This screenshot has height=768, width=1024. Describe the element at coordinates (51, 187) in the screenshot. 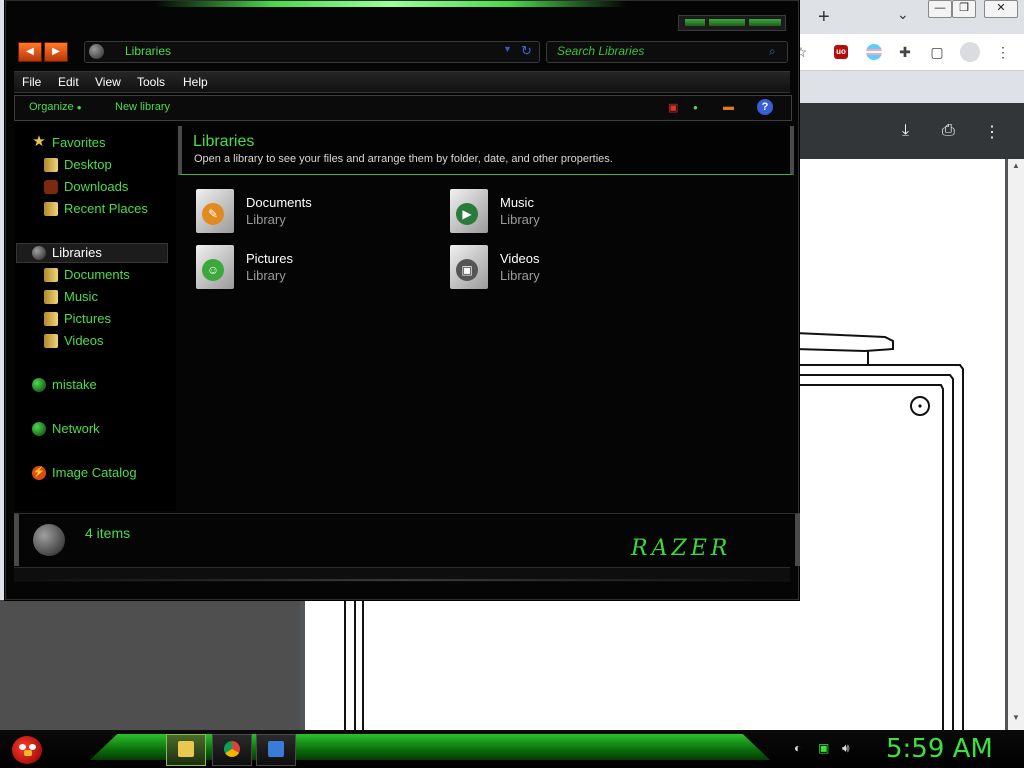

I see `downloads-icon` at that location.